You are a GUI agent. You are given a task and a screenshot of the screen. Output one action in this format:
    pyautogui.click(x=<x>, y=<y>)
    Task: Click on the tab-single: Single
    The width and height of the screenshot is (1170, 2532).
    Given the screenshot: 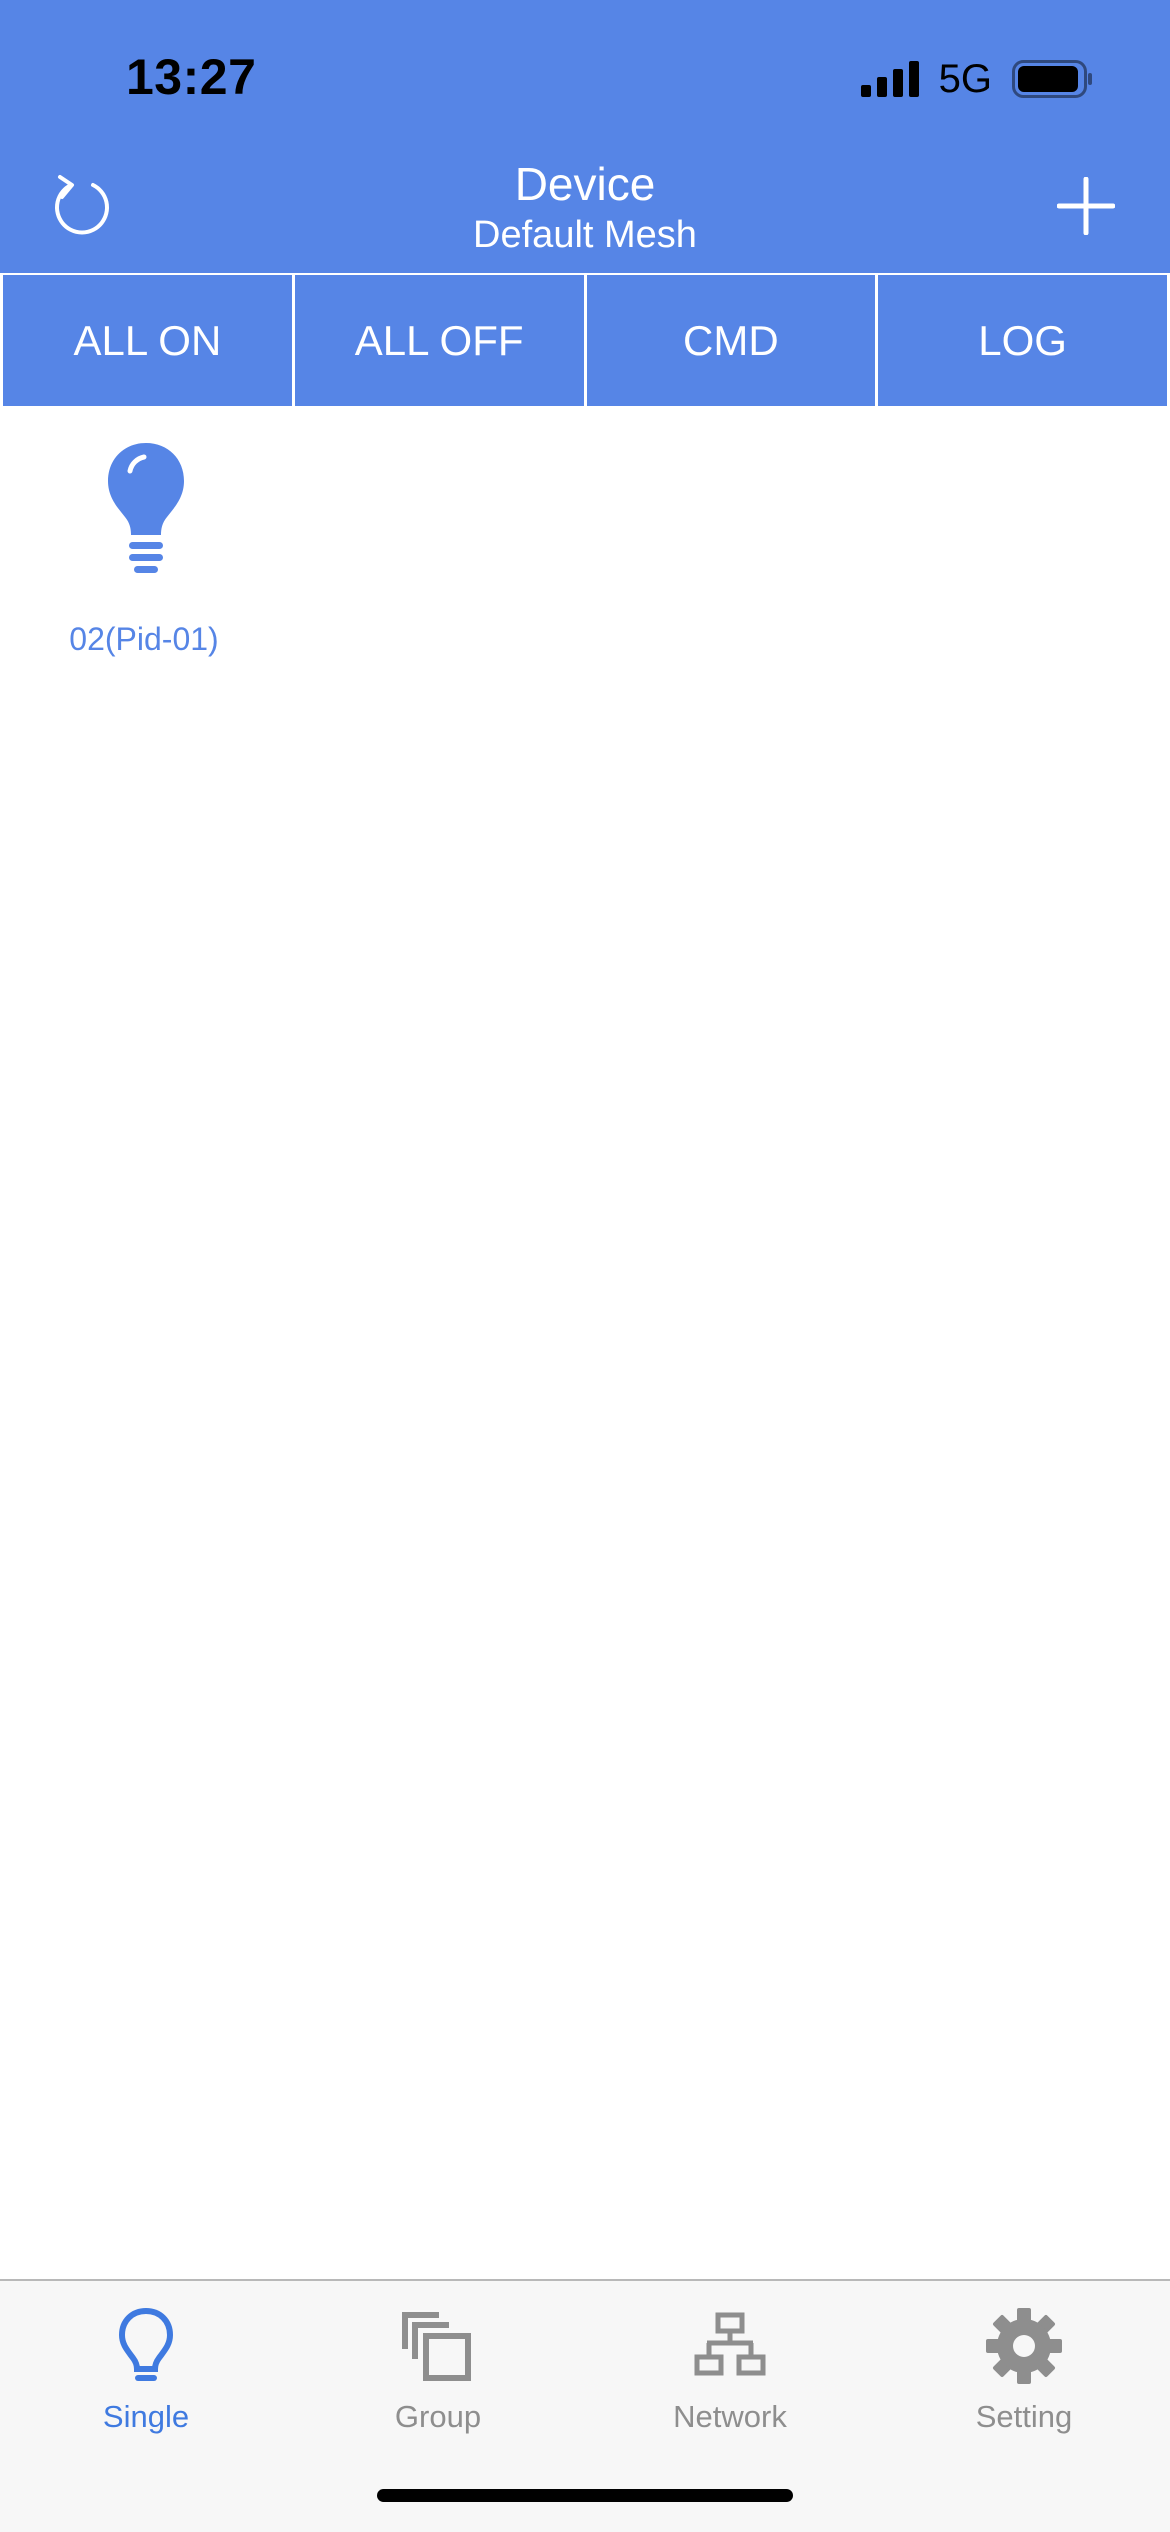 What is the action you would take?
    pyautogui.click(x=146, y=2371)
    